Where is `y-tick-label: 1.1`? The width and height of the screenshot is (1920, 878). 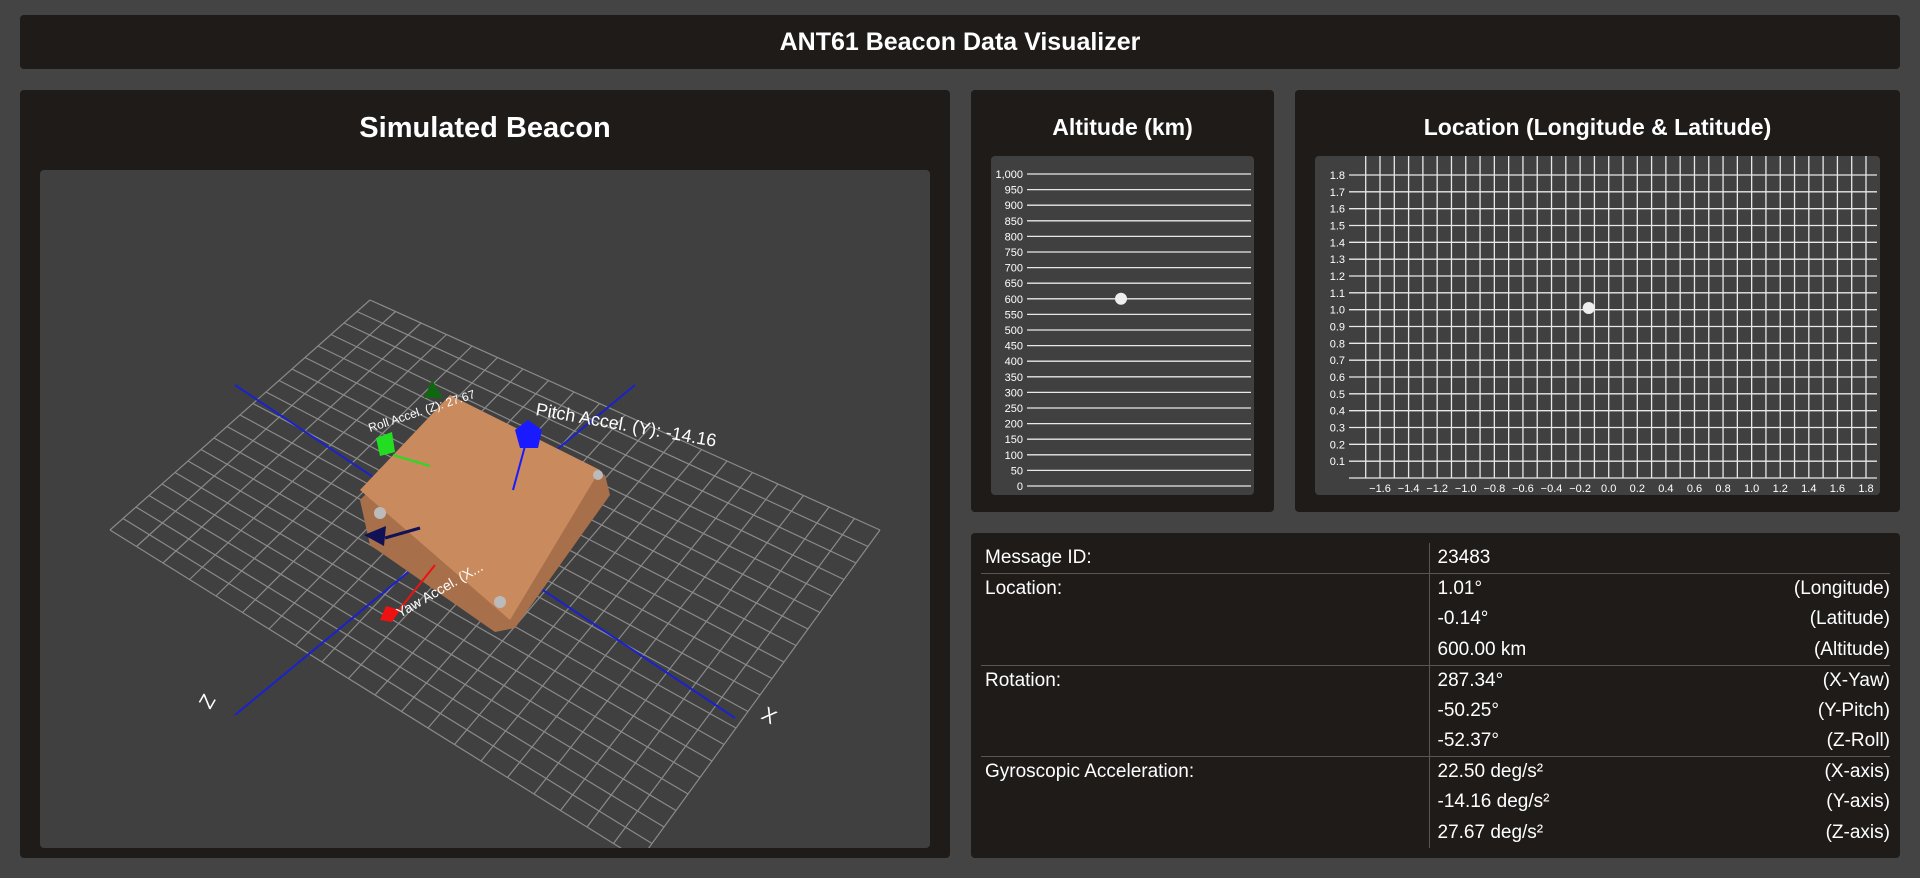
y-tick-label: 1.1 is located at coordinates (1337, 294).